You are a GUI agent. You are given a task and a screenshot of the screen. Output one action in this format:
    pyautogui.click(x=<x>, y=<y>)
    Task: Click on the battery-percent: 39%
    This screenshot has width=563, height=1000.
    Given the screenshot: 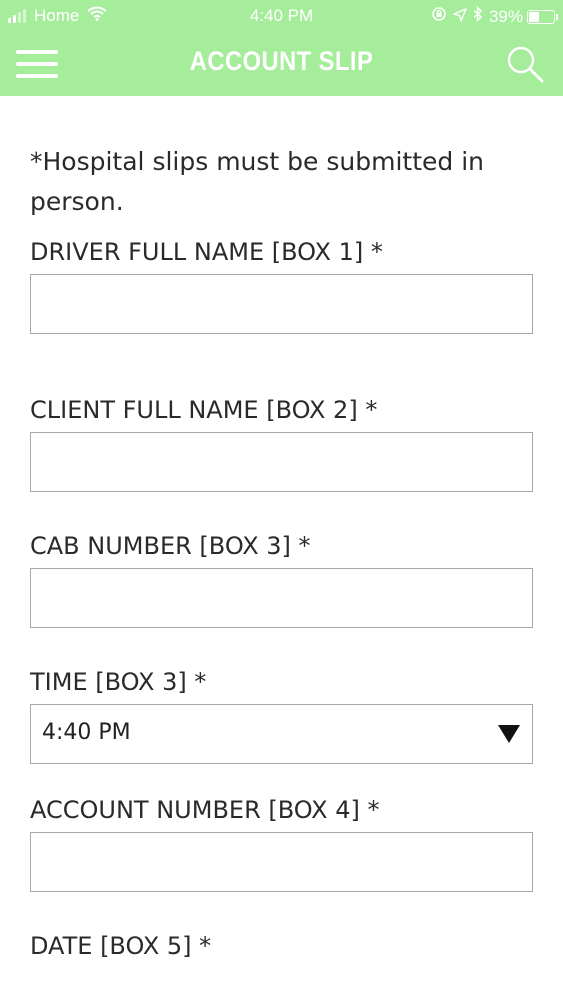 What is the action you would take?
    pyautogui.click(x=505, y=16)
    